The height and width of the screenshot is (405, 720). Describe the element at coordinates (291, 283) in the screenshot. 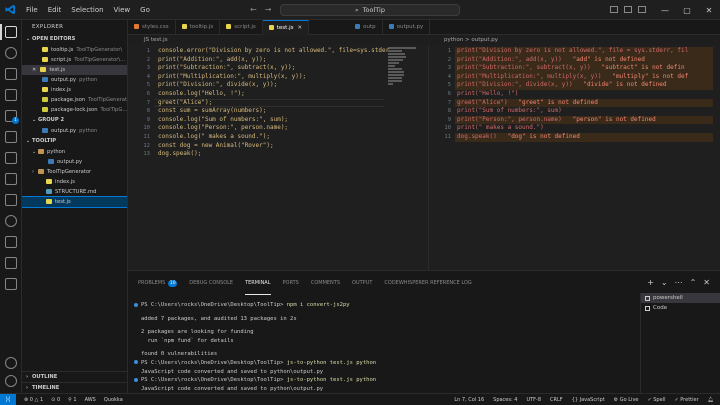

I see `panel-tab: PORTS` at that location.